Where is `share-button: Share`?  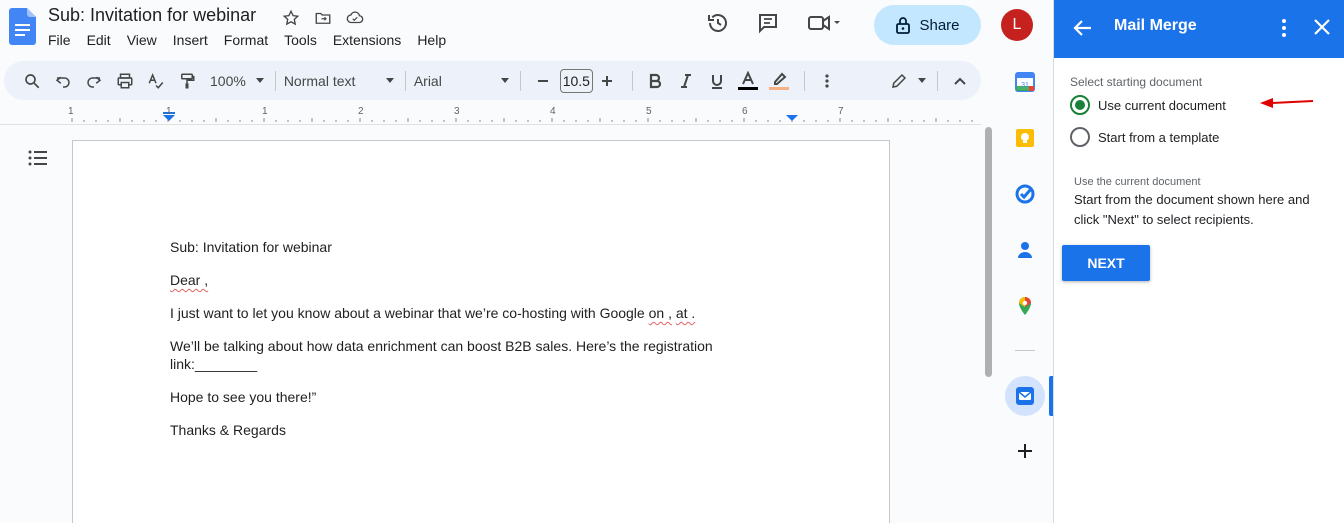 share-button: Share is located at coordinates (927, 25).